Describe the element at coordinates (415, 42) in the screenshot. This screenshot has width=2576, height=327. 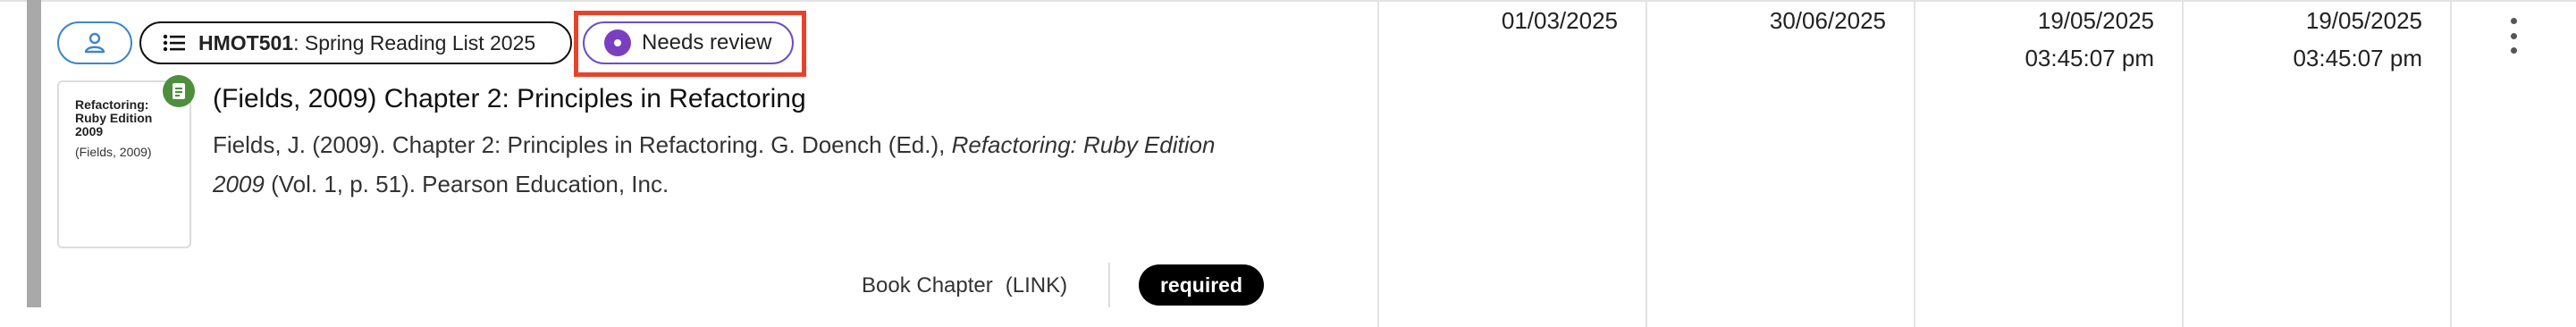
I see `list-name: : Spring Reading List 2025` at that location.